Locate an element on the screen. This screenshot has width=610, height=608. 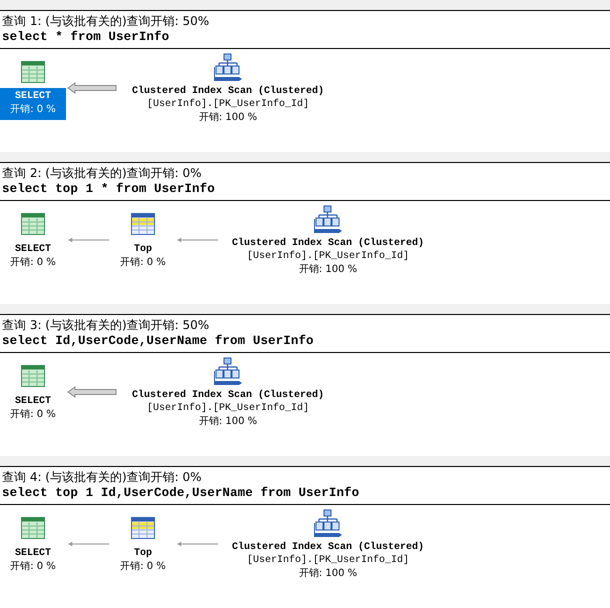
query-header: 查询 1: (与该批有关的)查询开销: 50% is located at coordinates (106, 21).